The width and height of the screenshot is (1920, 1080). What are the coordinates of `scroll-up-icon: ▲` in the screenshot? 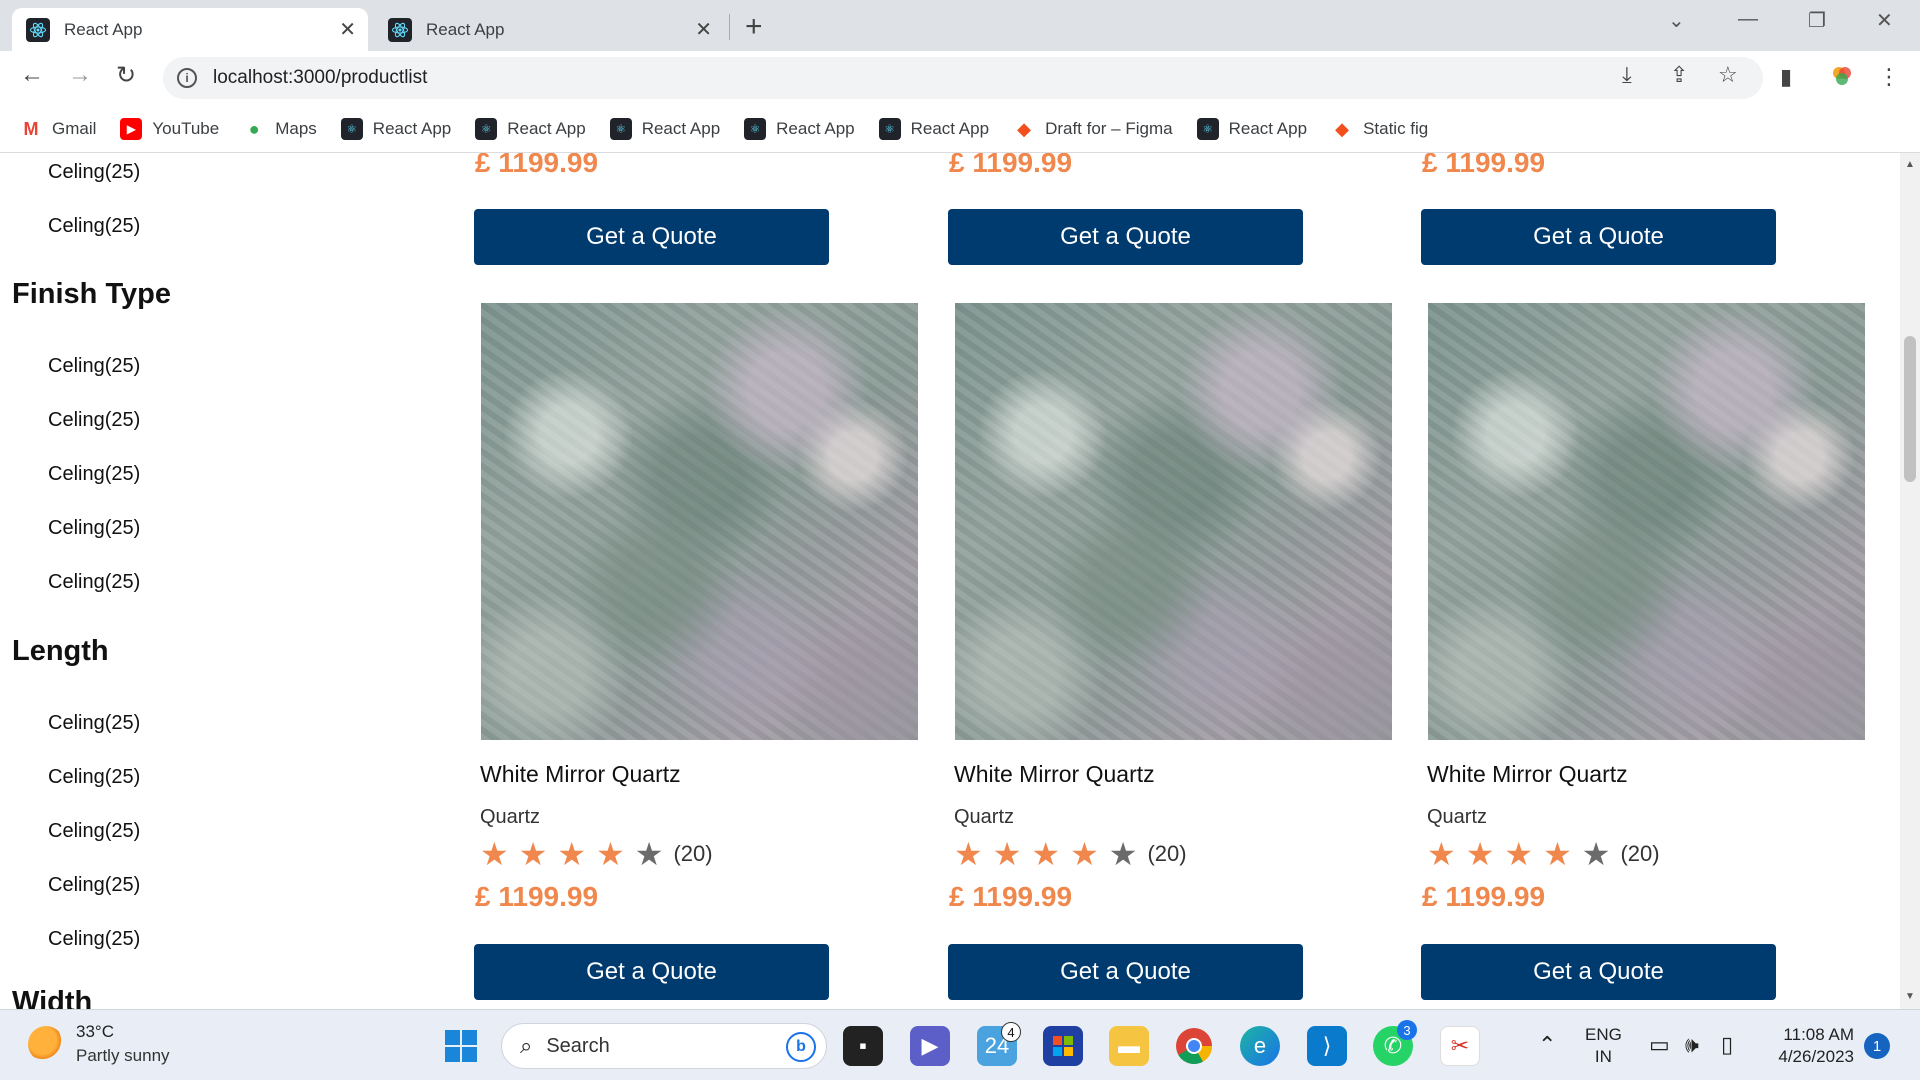 It's located at (1910, 164).